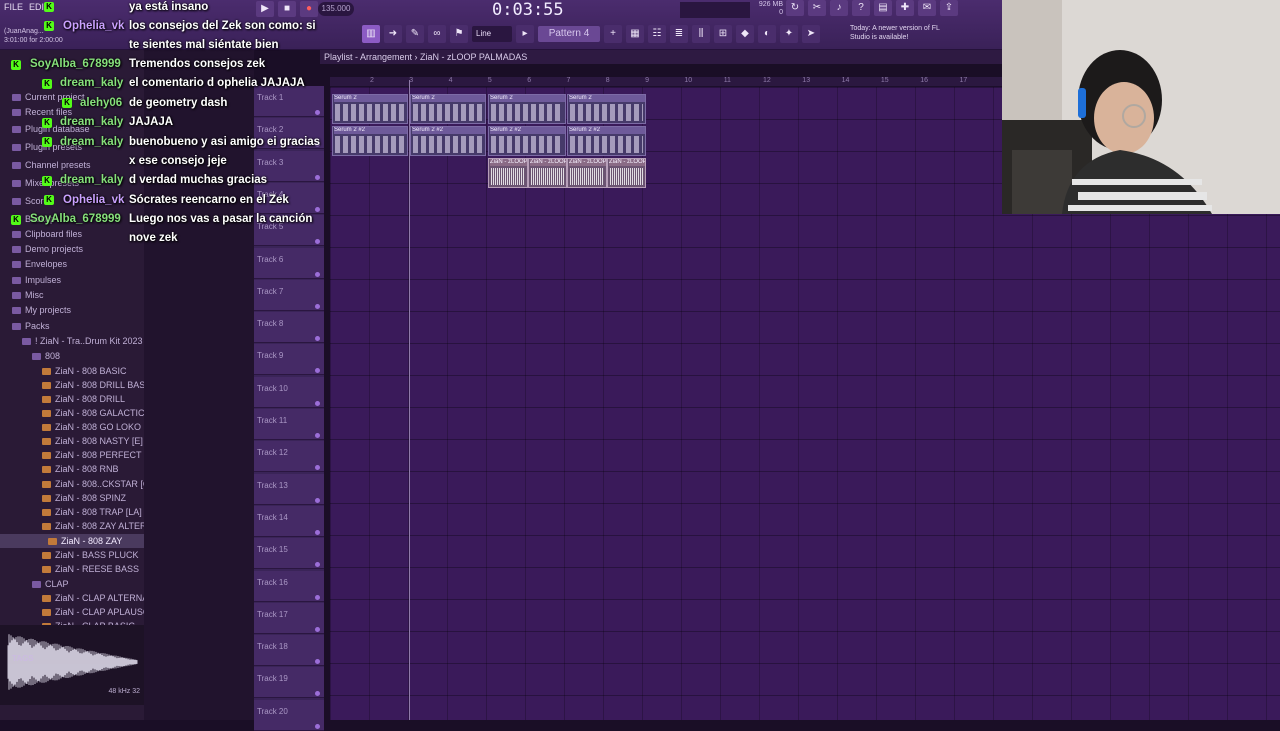  What do you see at coordinates (811, 34) in the screenshot?
I see `send-icon: ➤` at bounding box center [811, 34].